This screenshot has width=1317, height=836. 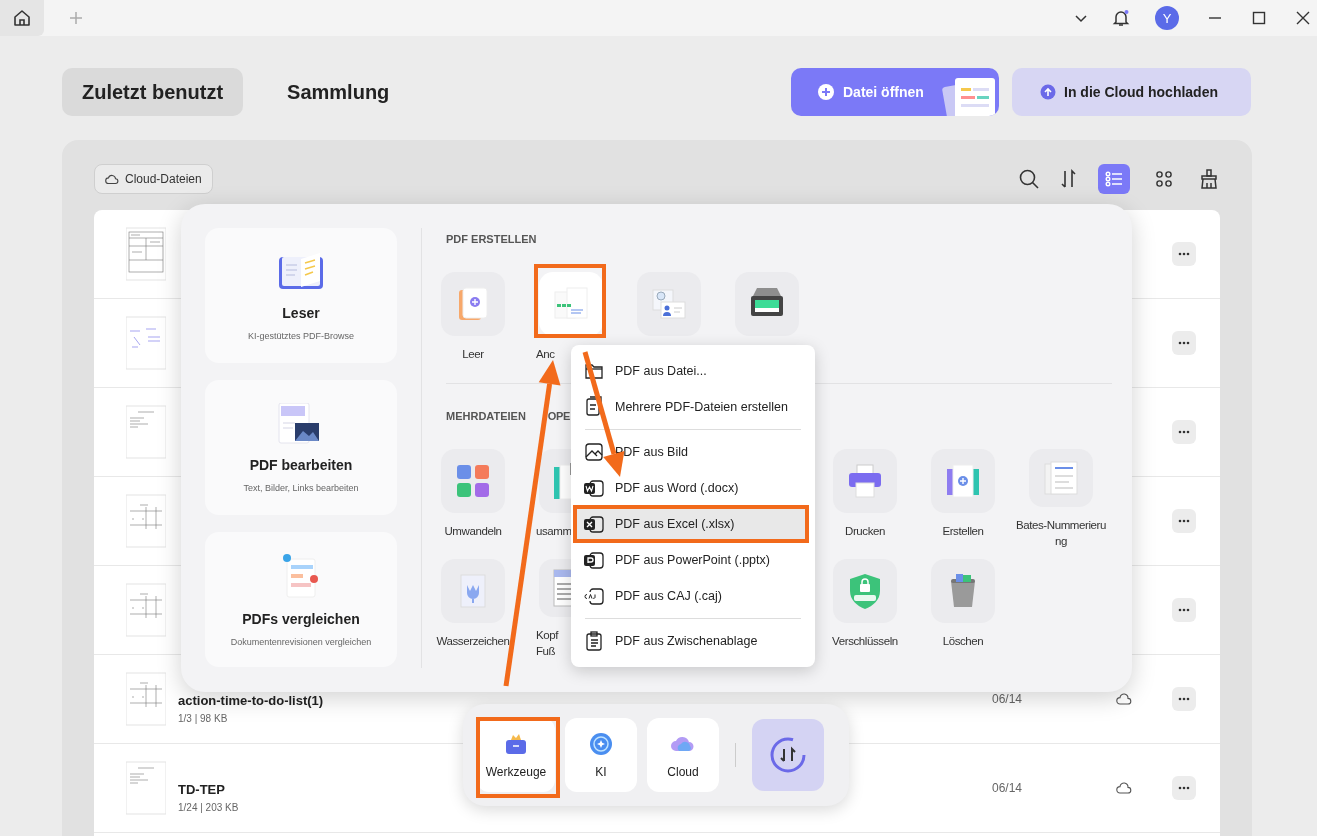 I want to click on avatar: Y, so click(x=1167, y=18).